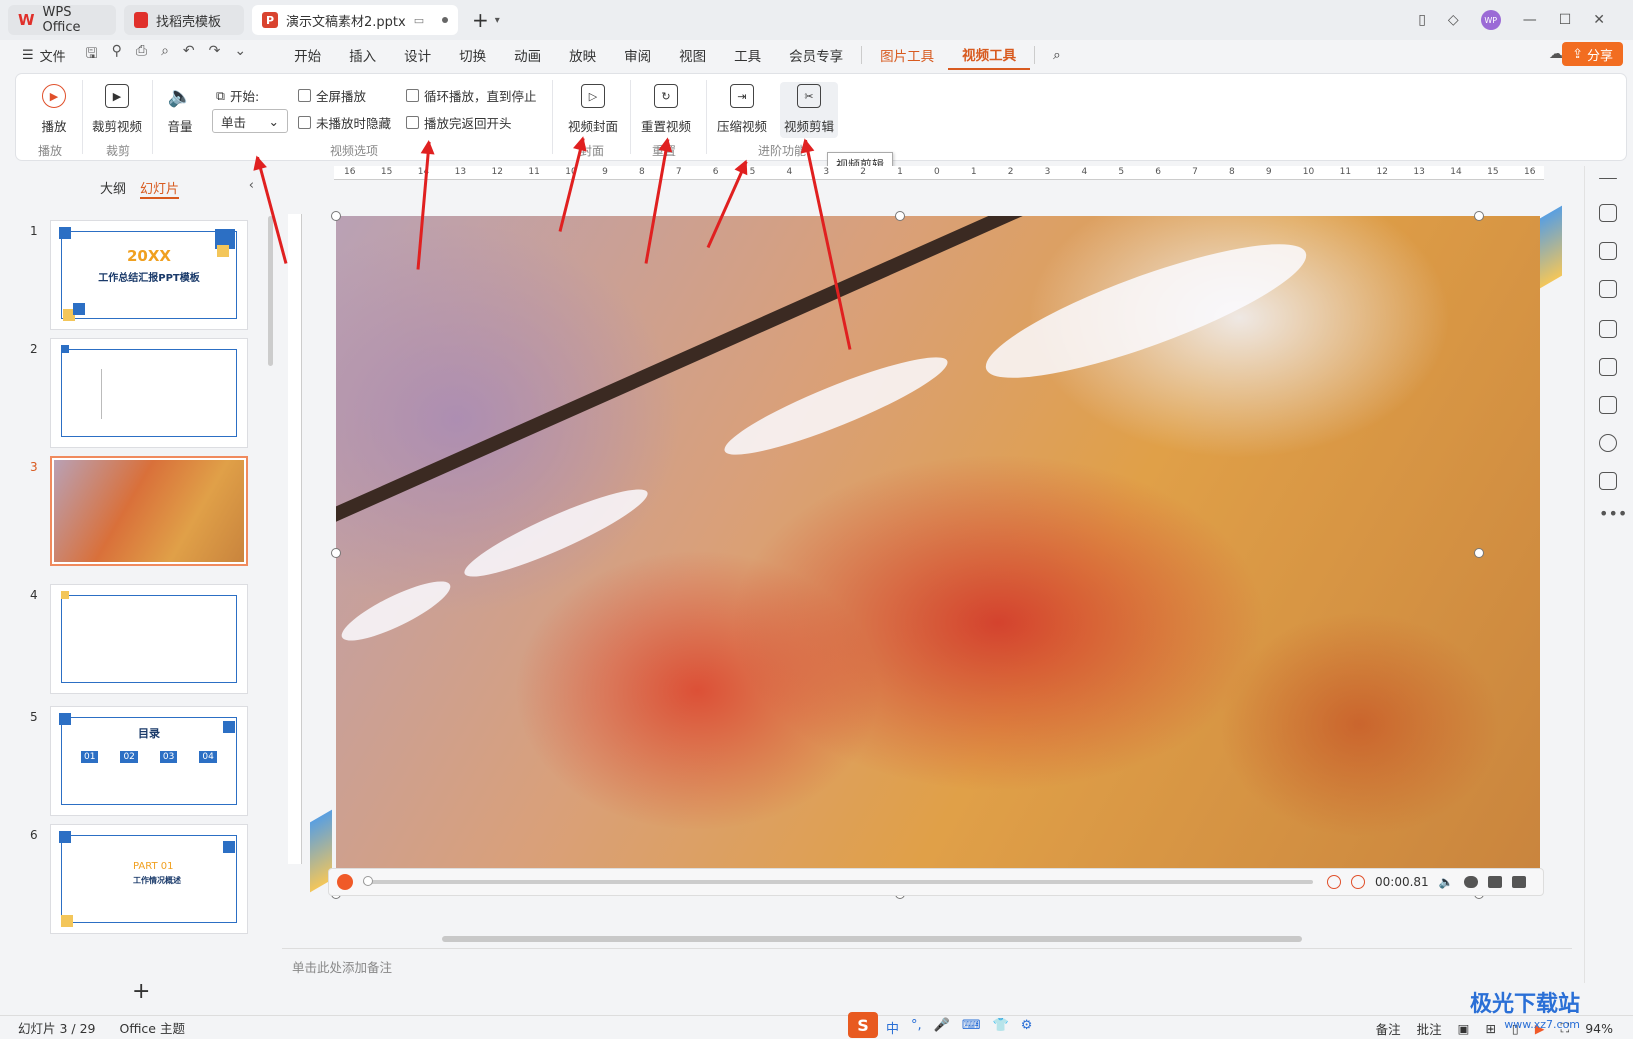 Image resolution: width=1633 pixels, height=1039 pixels. Describe the element at coordinates (1608, 443) in the screenshot. I see `help-icon` at that location.